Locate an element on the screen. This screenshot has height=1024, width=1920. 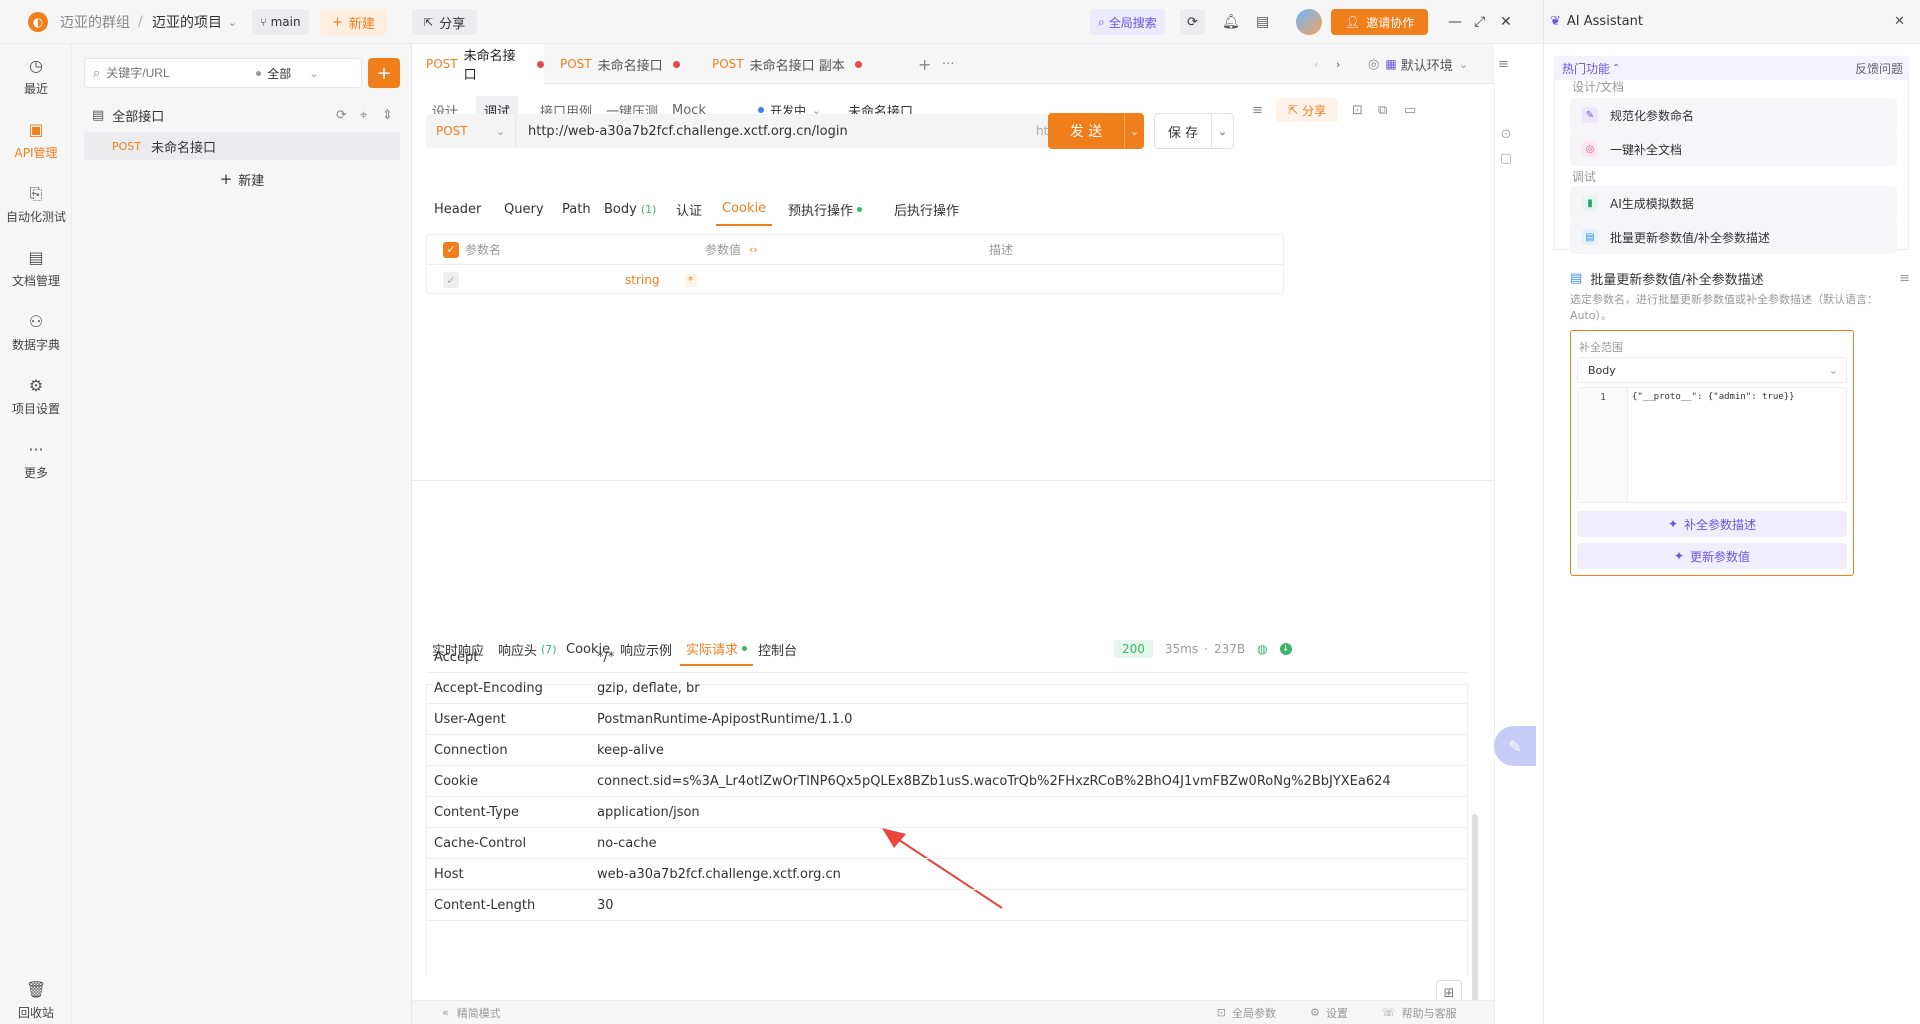
card-mock-data: ▮ AI生成模拟数据 is located at coordinates (1733, 203).